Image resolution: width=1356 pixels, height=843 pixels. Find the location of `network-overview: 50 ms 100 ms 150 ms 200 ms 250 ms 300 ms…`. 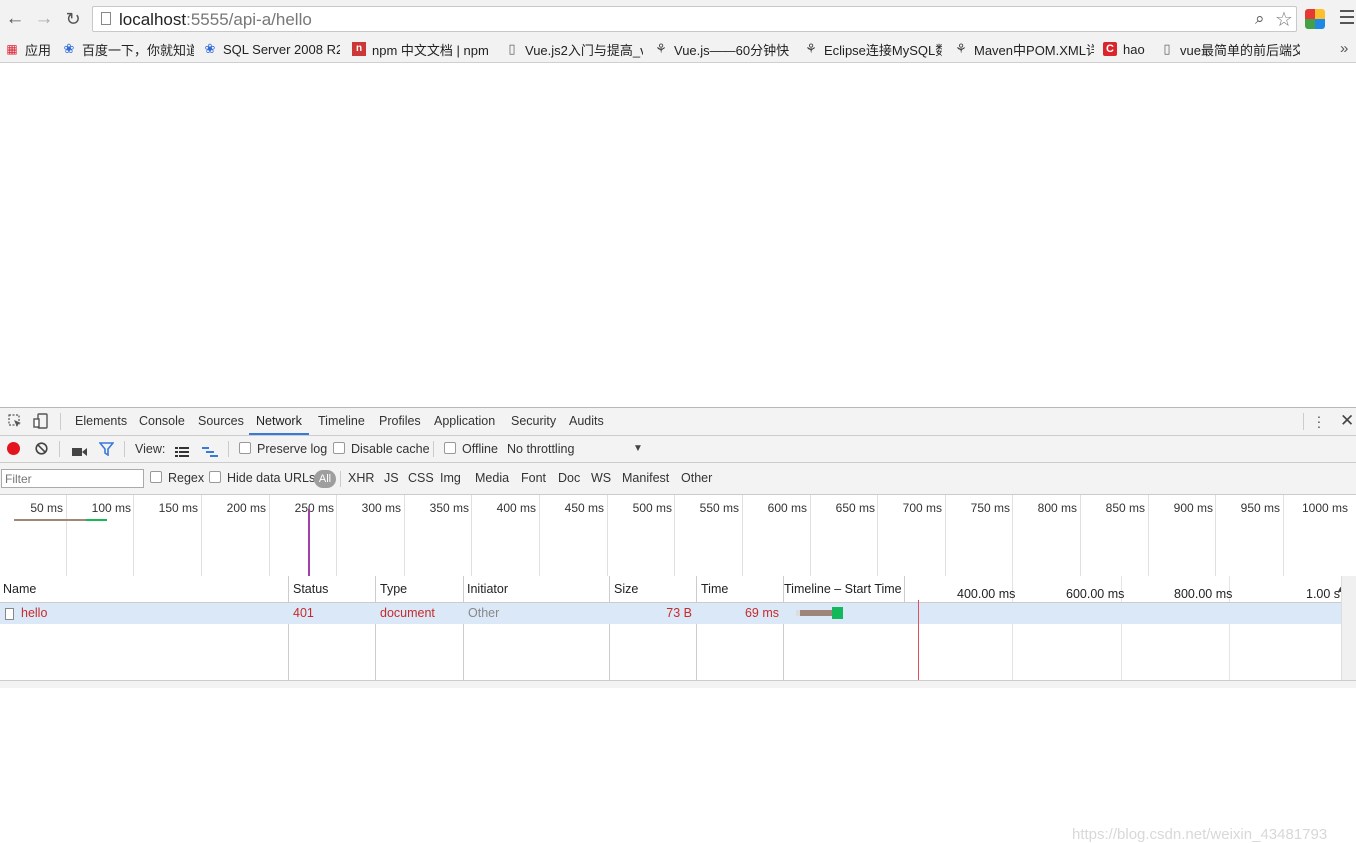

network-overview: 50 ms 100 ms 150 ms 200 ms 250 ms 300 ms… is located at coordinates (678, 536).